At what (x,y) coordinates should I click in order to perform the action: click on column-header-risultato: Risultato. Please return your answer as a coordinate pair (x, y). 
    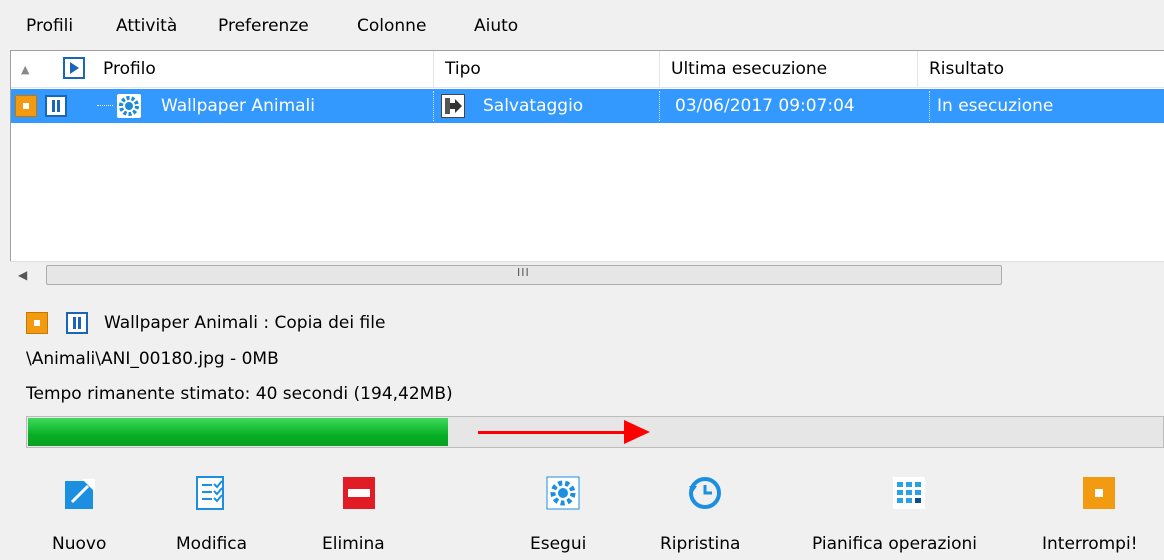
    Looking at the image, I should click on (966, 69).